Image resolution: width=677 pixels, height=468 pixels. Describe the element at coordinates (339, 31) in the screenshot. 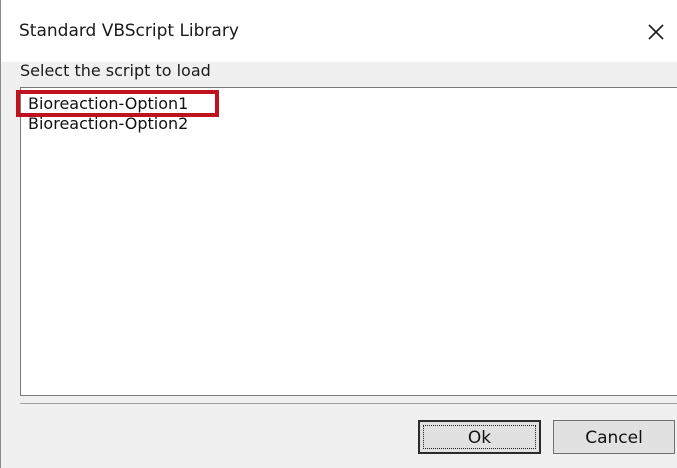

I see `title-bar: Standard VBScript Library` at that location.